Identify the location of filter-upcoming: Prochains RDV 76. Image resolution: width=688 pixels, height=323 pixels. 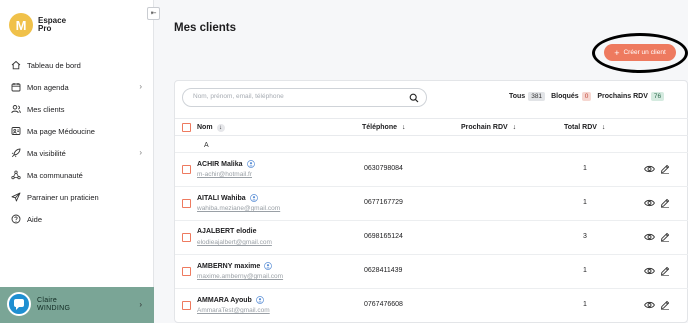
(631, 96).